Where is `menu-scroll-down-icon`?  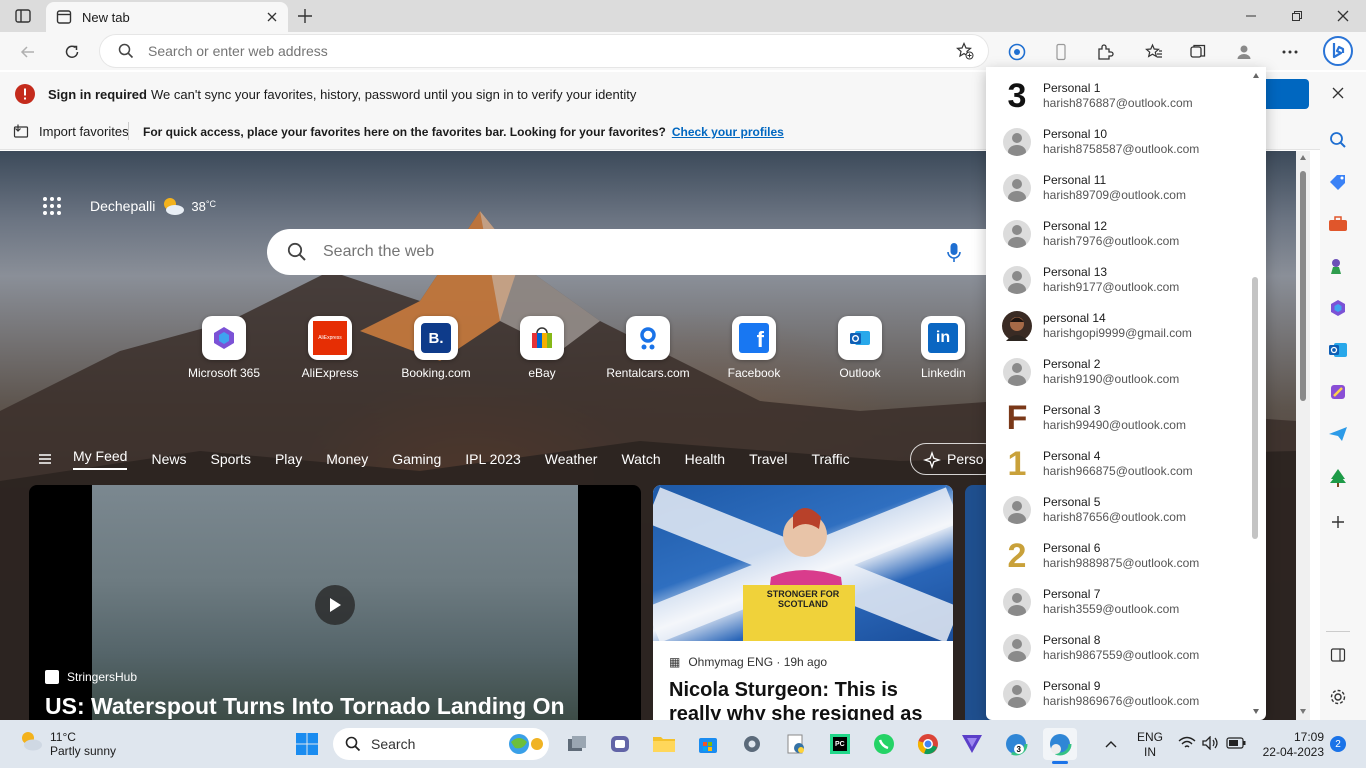 menu-scroll-down-icon is located at coordinates (1256, 711).